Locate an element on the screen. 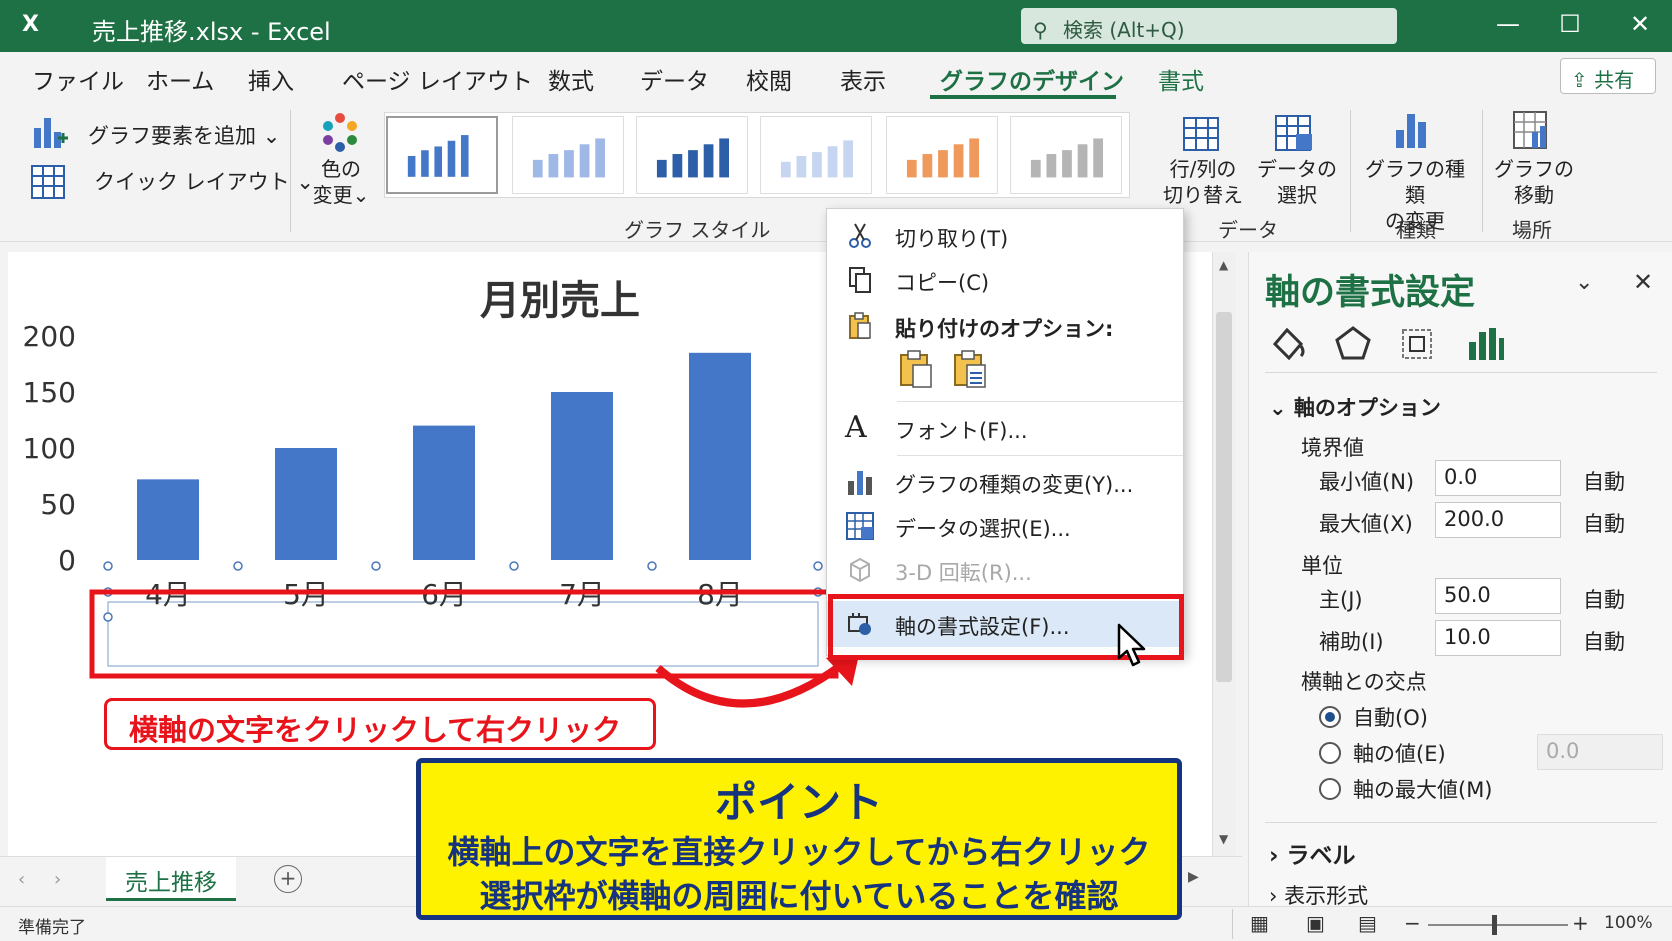 This screenshot has height=941, width=1672. radio-axis-value is located at coordinates (1330, 753).